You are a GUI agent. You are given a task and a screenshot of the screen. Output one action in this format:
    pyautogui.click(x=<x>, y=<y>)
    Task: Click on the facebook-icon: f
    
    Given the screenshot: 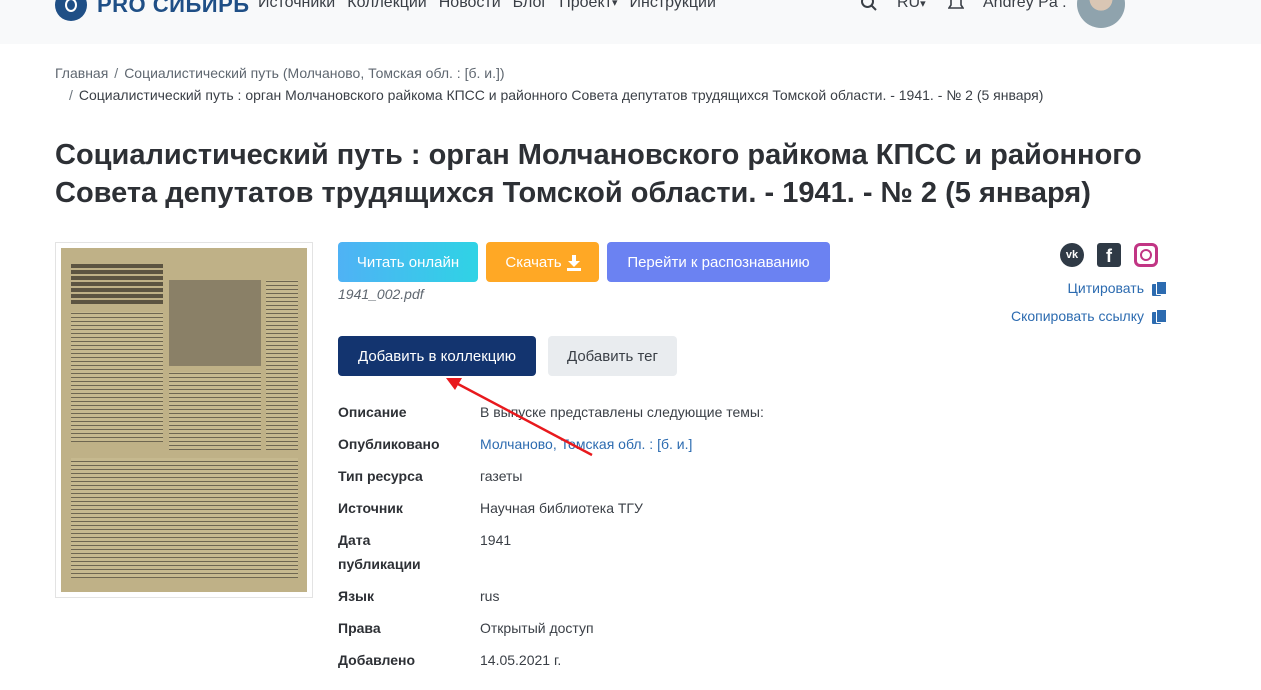 What is the action you would take?
    pyautogui.click(x=1109, y=255)
    